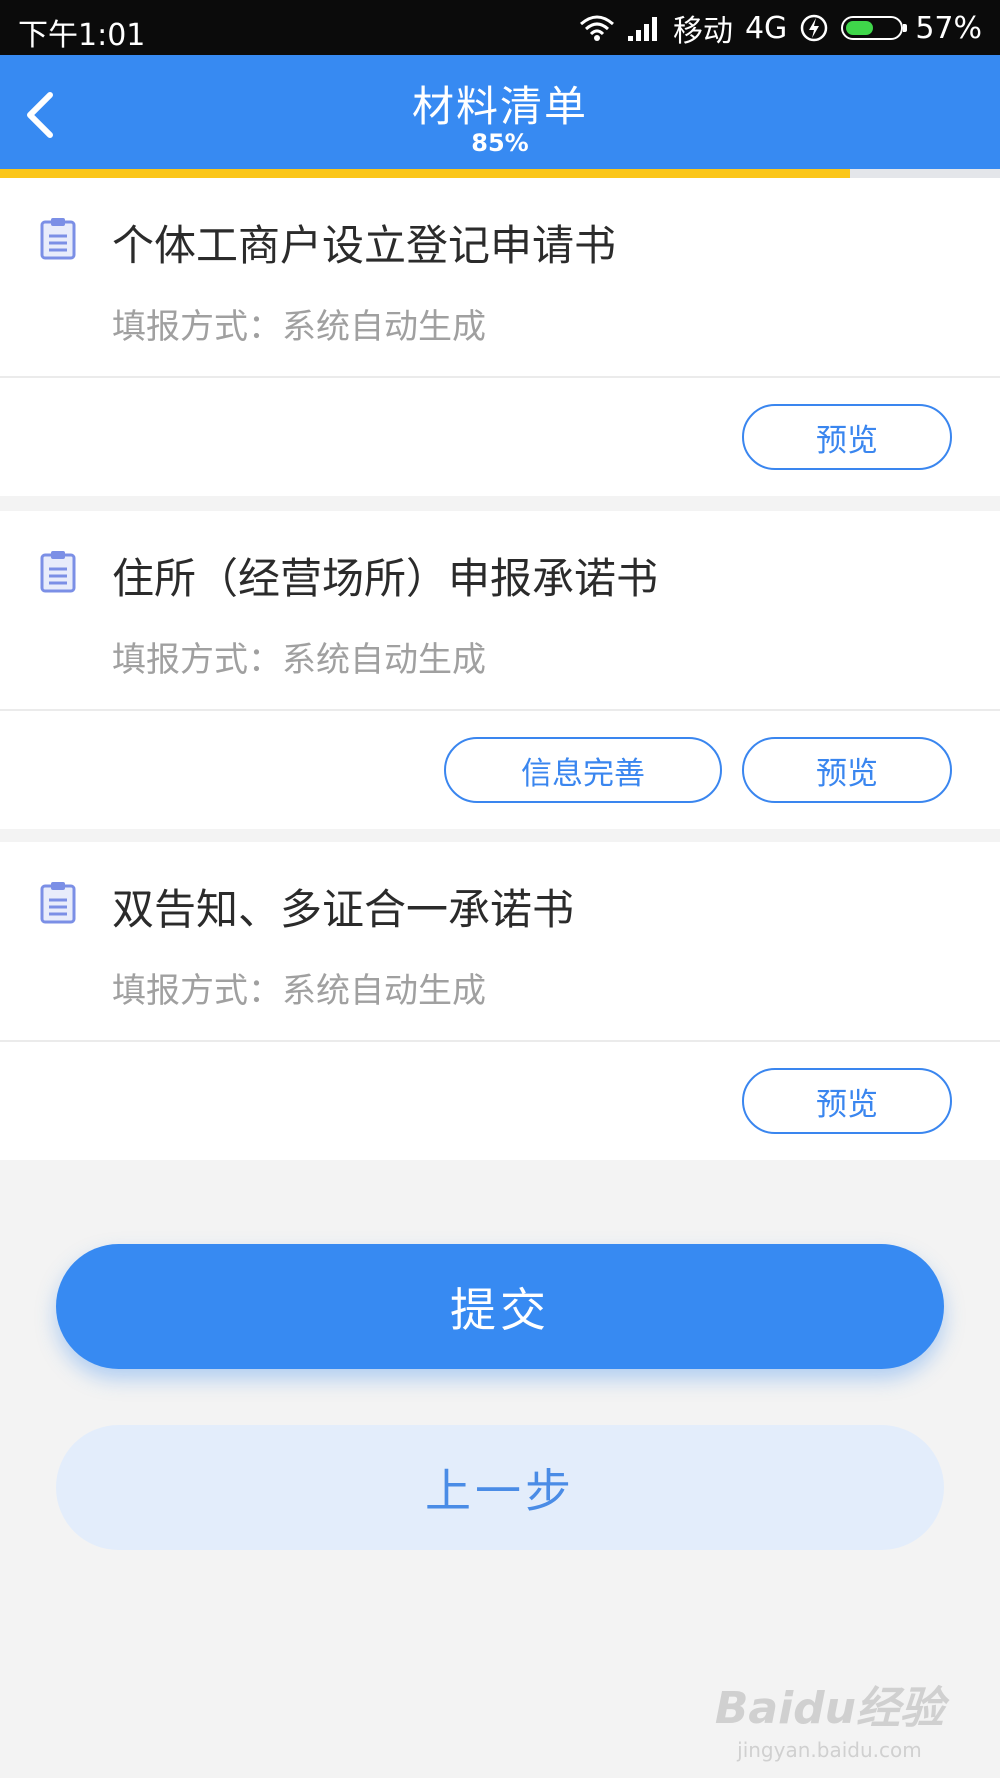 The width and height of the screenshot is (1000, 1778). I want to click on battery-fill, so click(860, 28).